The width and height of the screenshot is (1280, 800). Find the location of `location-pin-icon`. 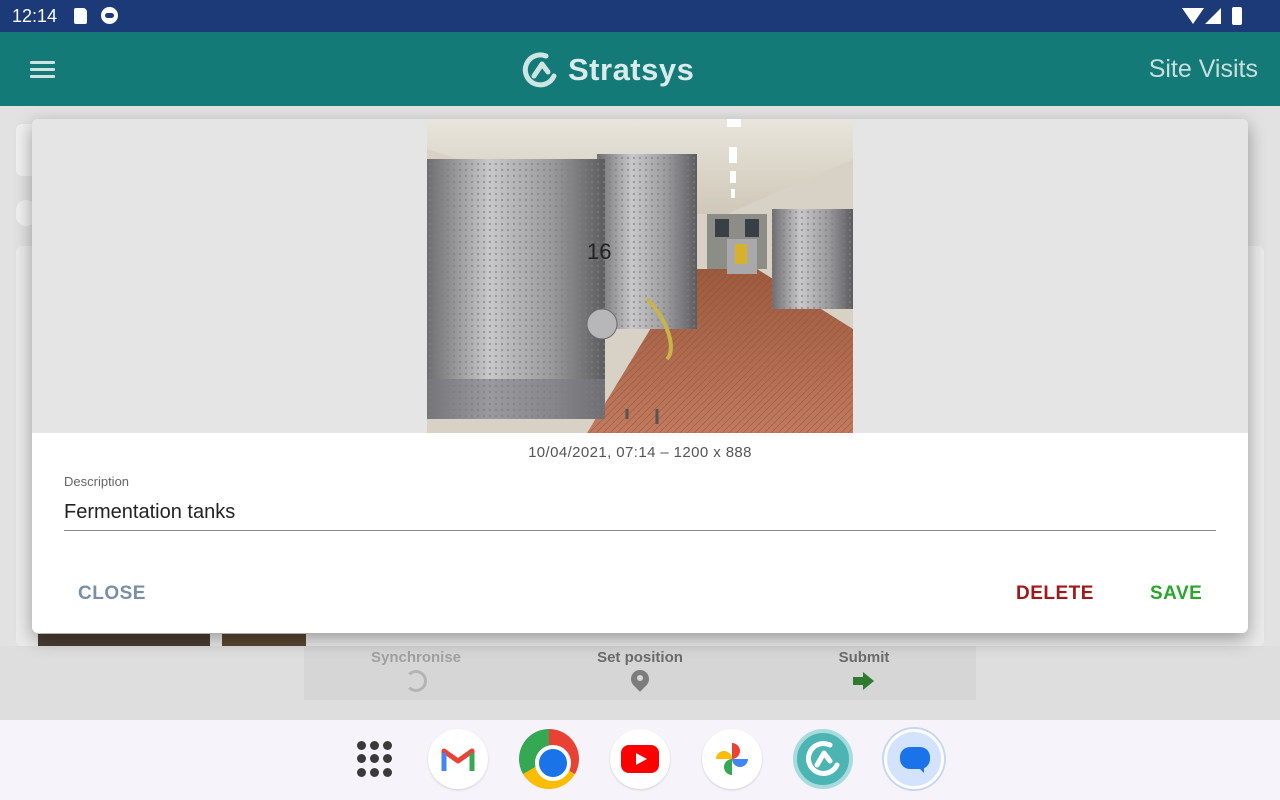

location-pin-icon is located at coordinates (640, 682).